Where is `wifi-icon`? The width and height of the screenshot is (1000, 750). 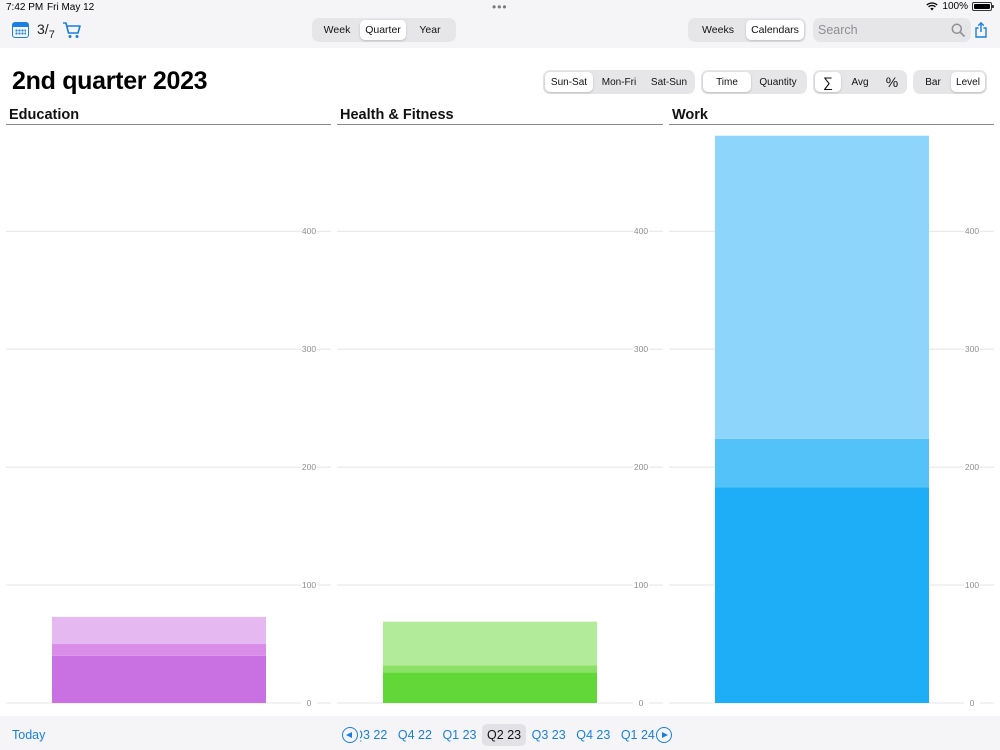 wifi-icon is located at coordinates (932, 6).